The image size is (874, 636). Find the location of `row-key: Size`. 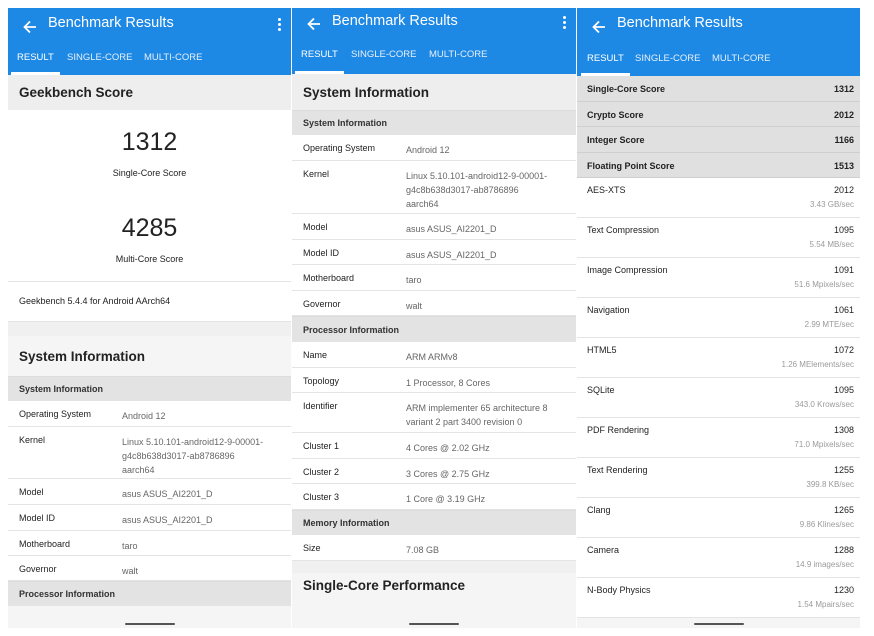

row-key: Size is located at coordinates (312, 548).